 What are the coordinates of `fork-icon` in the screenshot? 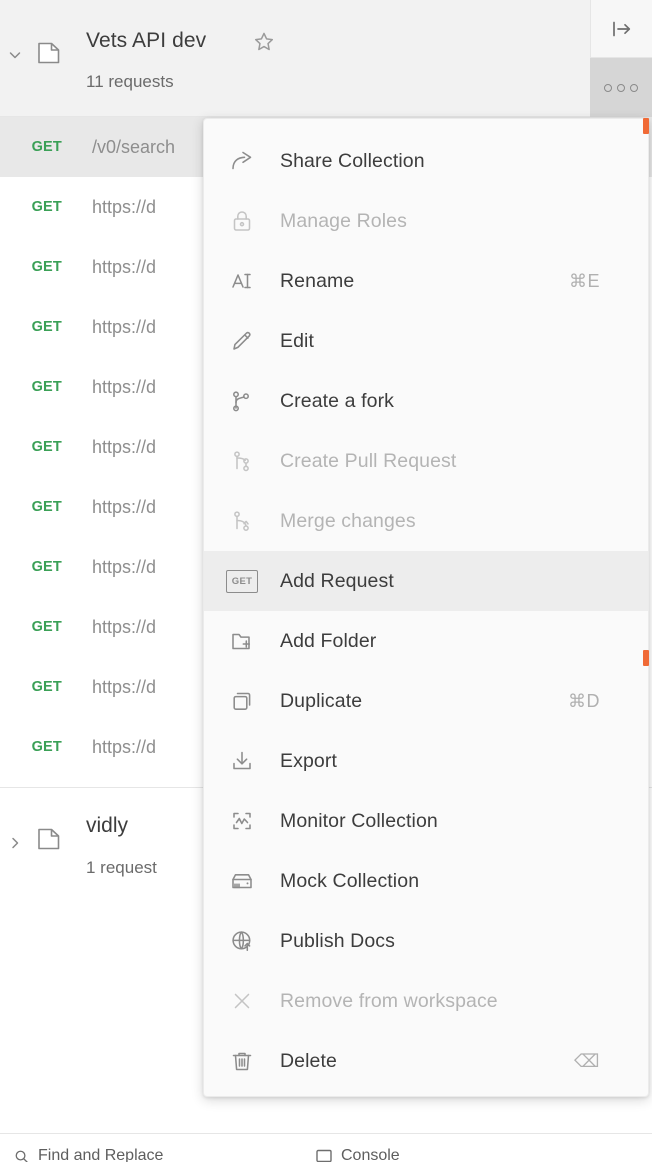 It's located at (242, 401).